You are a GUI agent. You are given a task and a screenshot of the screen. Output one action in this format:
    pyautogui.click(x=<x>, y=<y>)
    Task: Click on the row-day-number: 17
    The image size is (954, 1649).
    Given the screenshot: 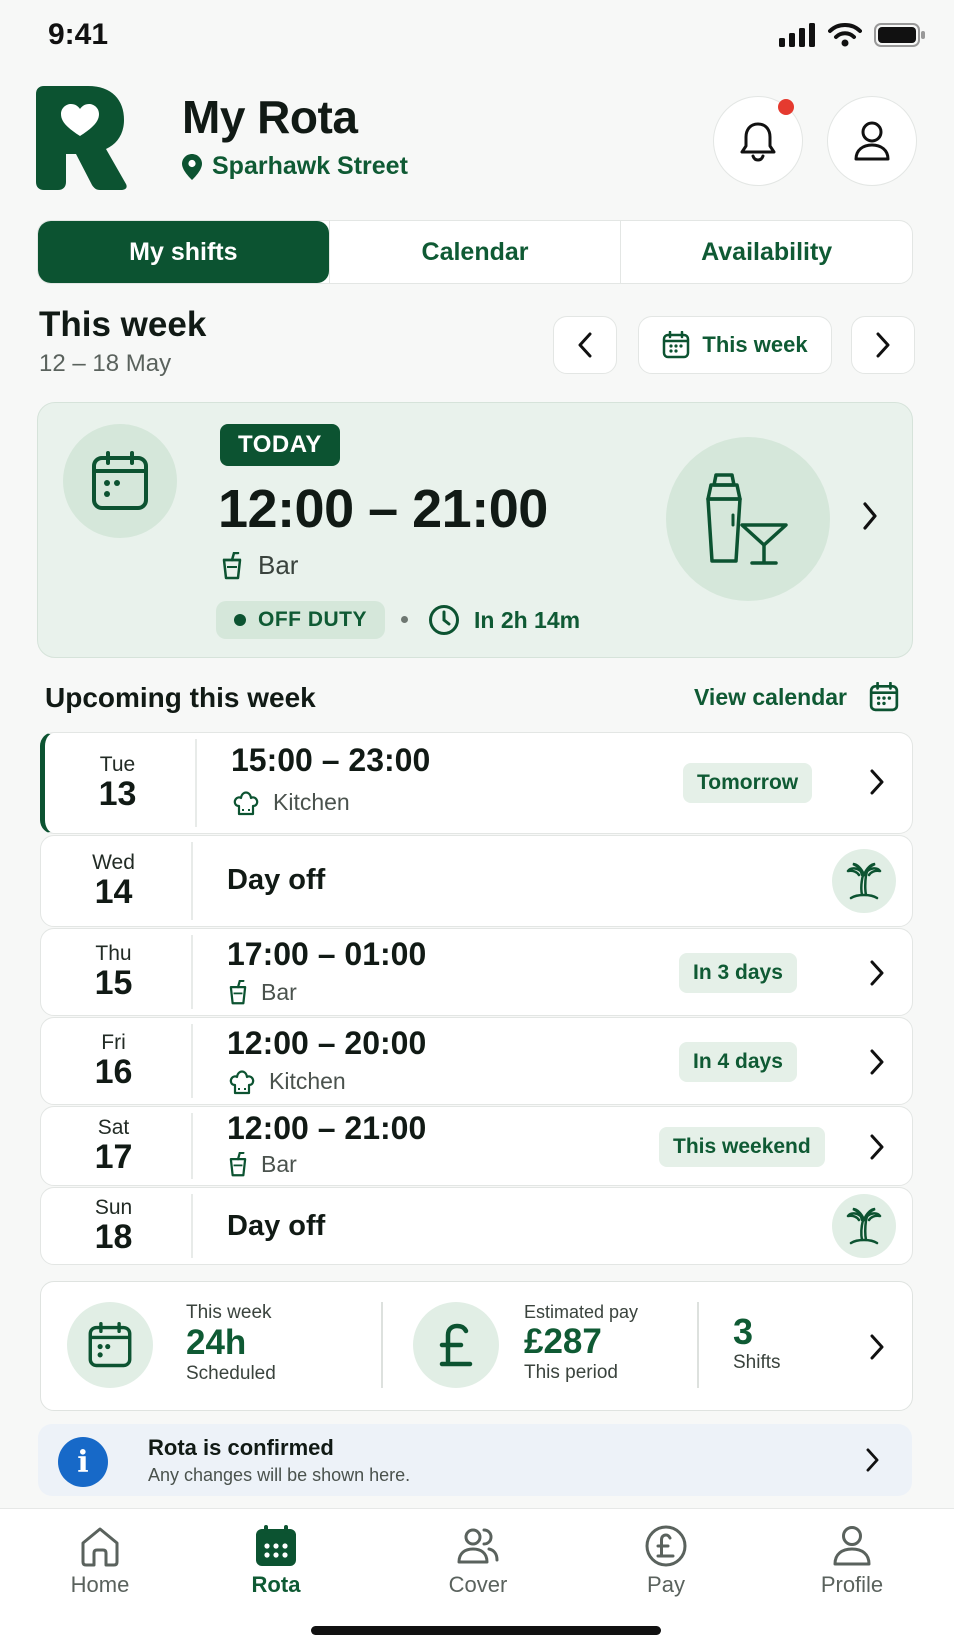 What is the action you would take?
    pyautogui.click(x=113, y=1157)
    